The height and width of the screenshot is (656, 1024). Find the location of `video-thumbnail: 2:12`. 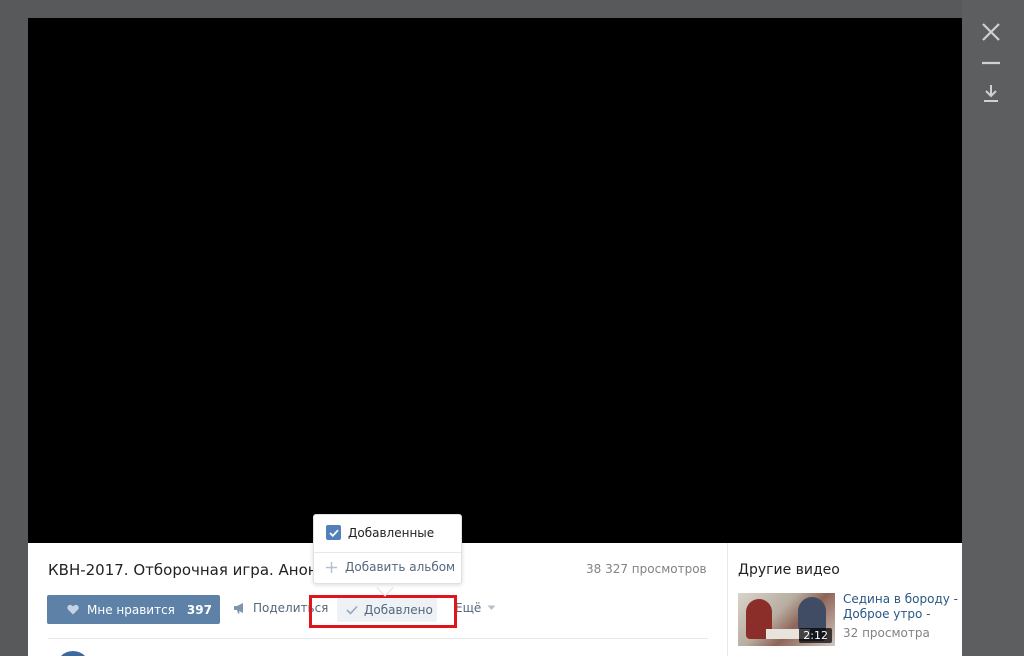

video-thumbnail: 2:12 is located at coordinates (786, 619).